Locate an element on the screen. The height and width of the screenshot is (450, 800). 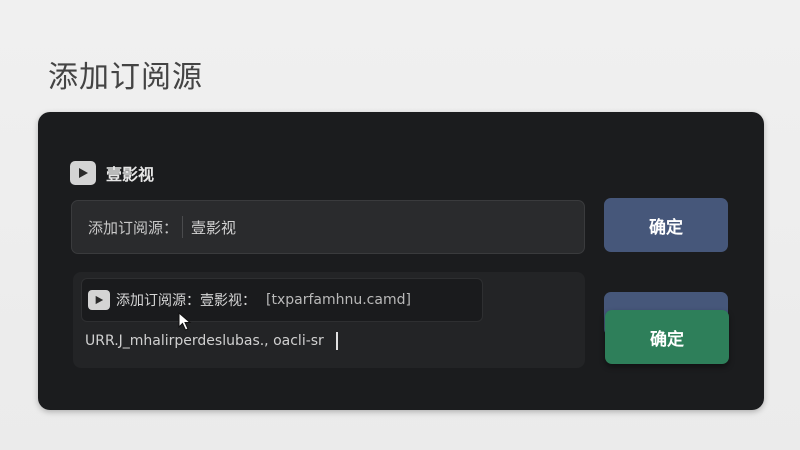
confirm-button: 确定 is located at coordinates (666, 225).